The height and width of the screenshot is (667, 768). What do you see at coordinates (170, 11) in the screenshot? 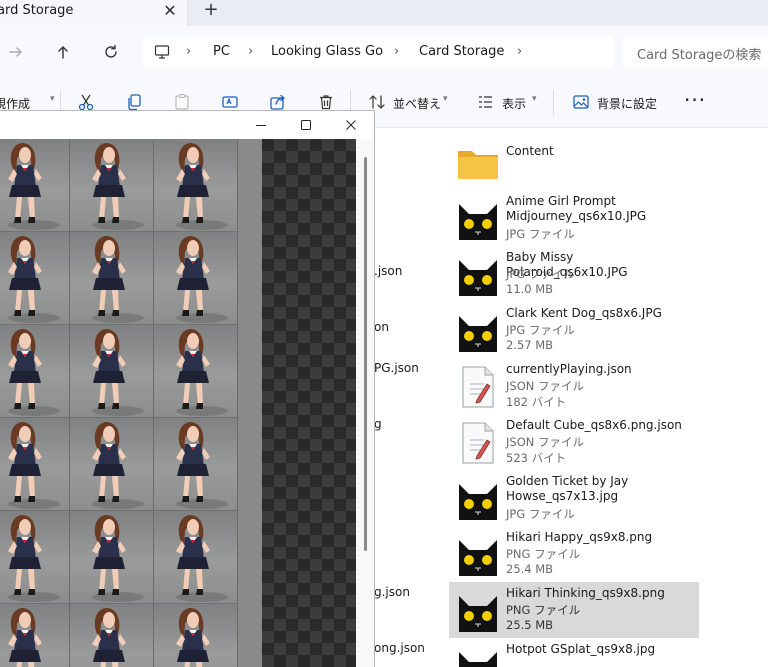
I see `tab-close-icon: ✕` at bounding box center [170, 11].